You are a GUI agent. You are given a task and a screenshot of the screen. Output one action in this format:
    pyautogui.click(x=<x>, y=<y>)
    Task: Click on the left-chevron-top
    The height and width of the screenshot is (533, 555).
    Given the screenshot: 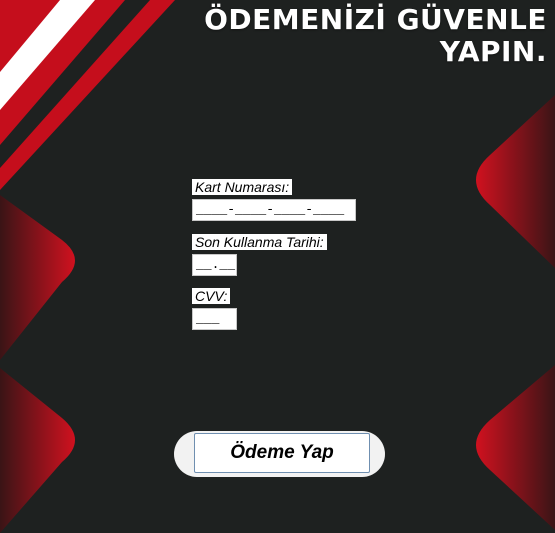 What is the action you would take?
    pyautogui.click(x=37, y=277)
    